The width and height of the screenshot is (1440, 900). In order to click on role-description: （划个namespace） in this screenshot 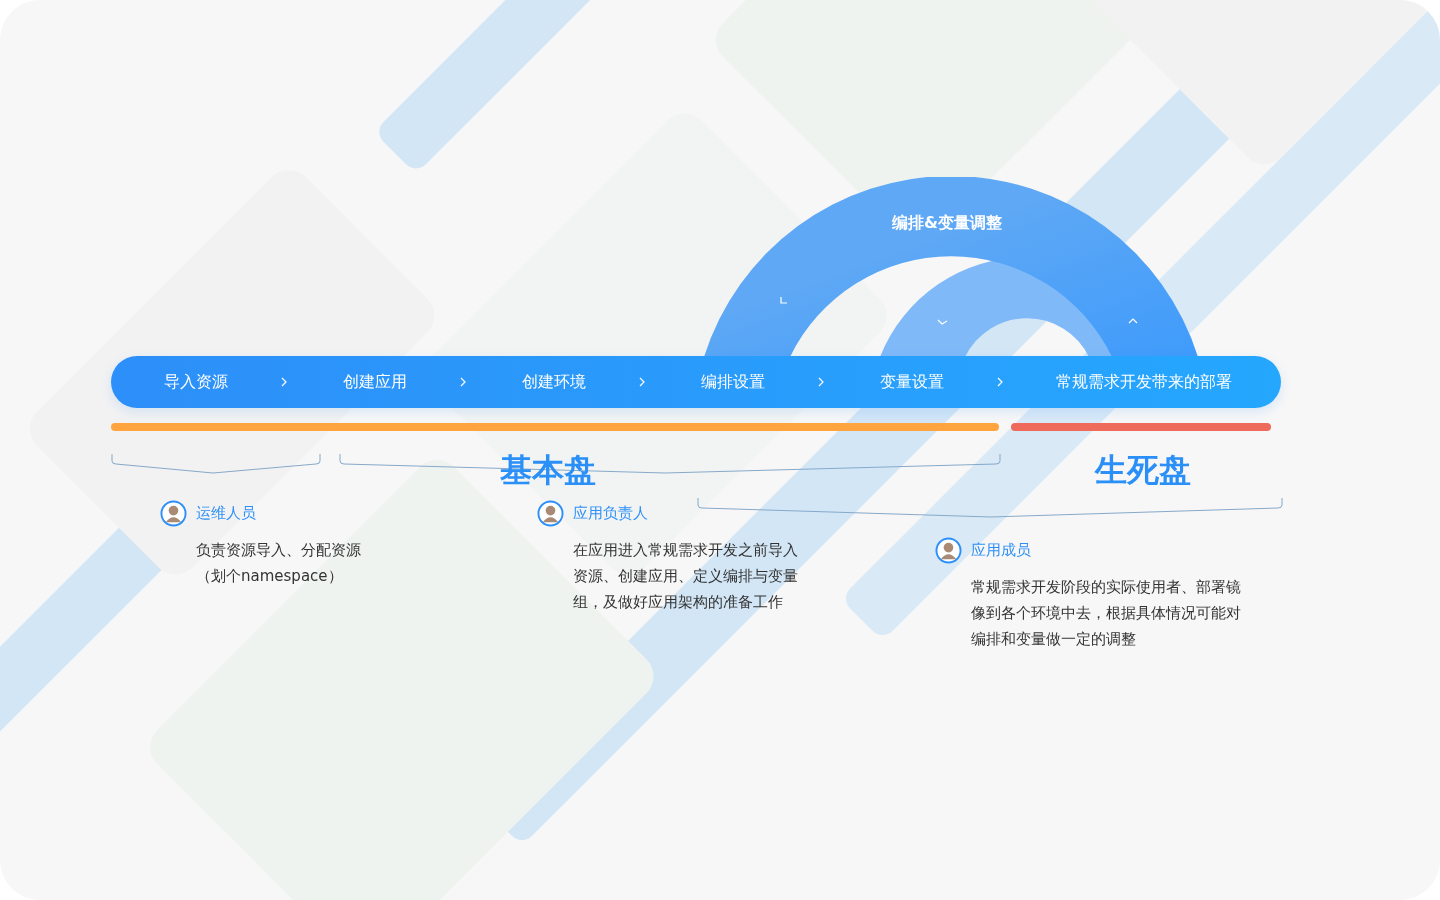, I will do `click(270, 576)`.